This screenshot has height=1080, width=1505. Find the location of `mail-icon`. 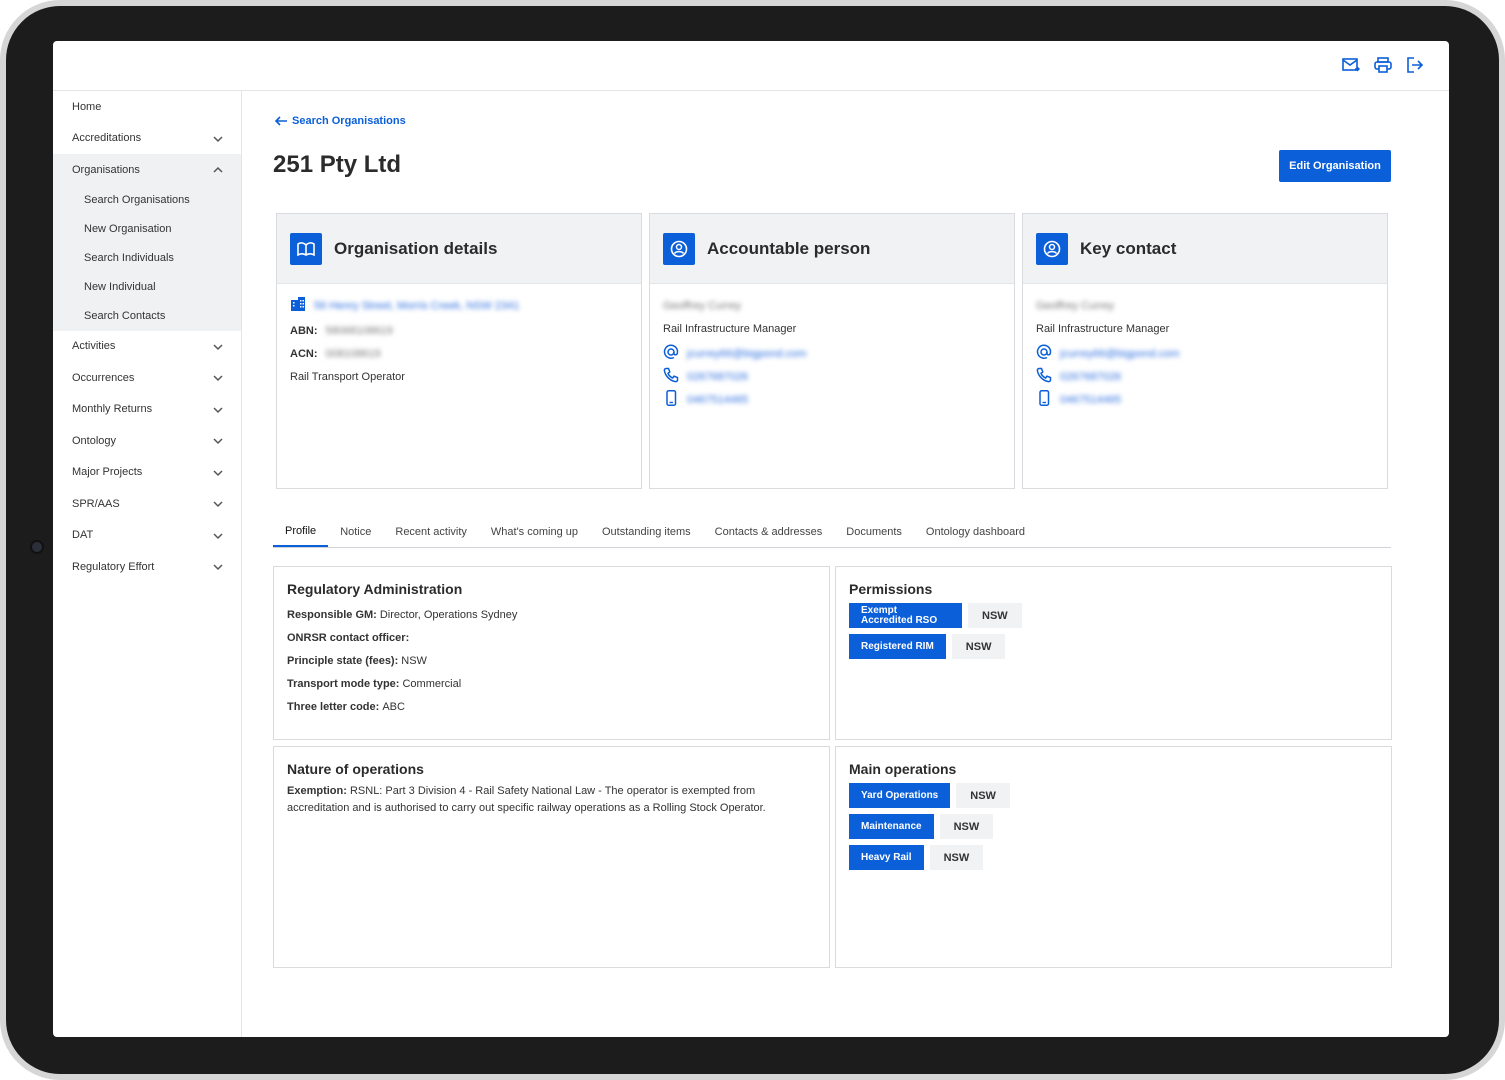

mail-icon is located at coordinates (1351, 65).